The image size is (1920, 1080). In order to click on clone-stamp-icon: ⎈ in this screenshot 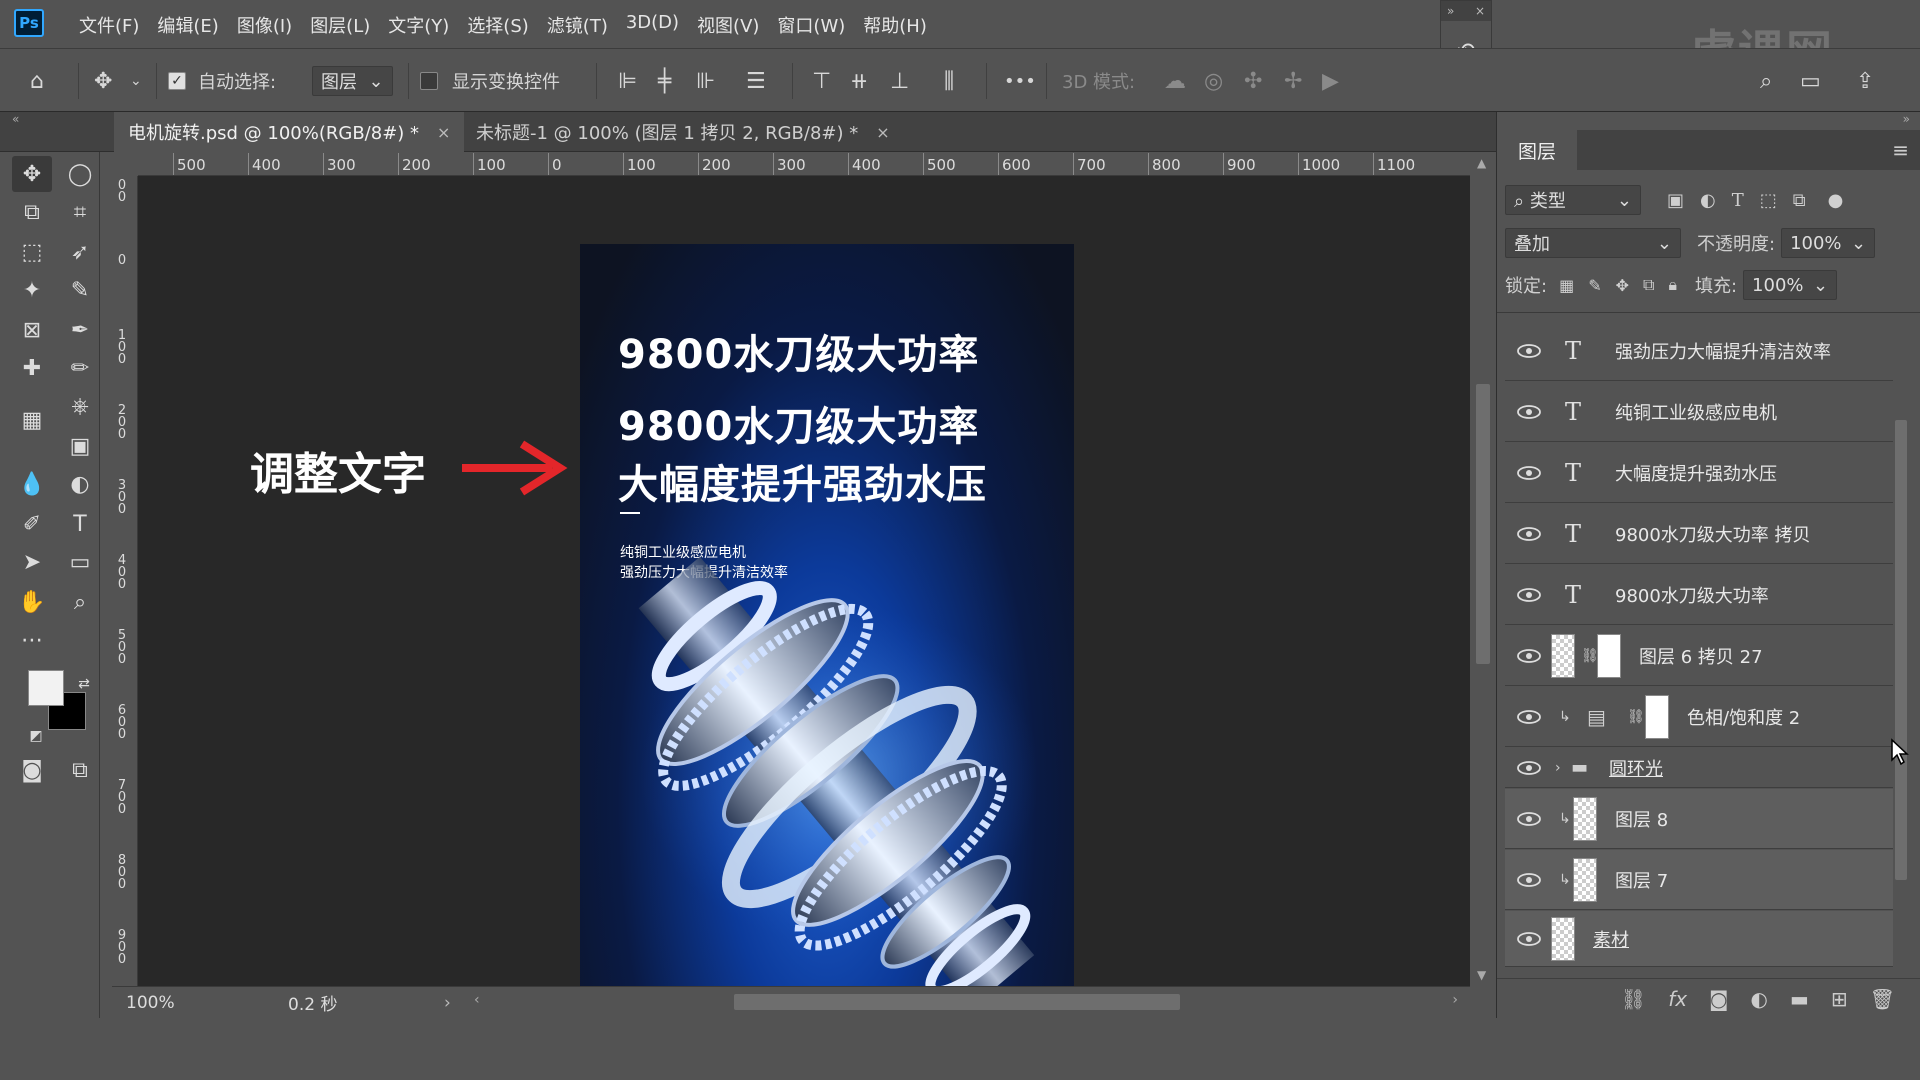, I will do `click(80, 406)`.